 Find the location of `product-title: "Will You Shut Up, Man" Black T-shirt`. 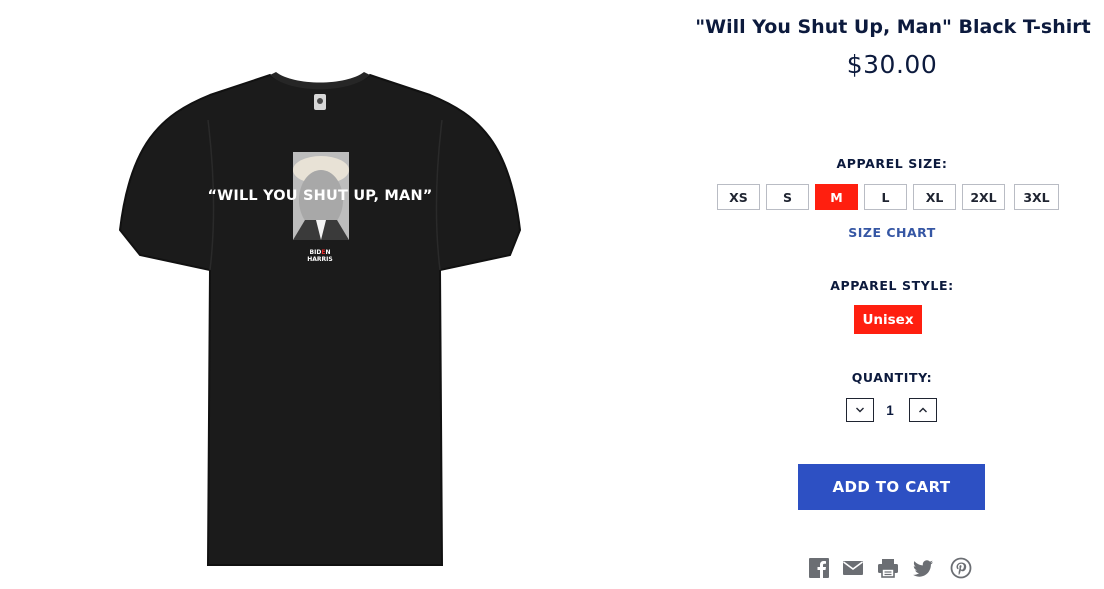

product-title: "Will You Shut Up, Man" Black T-shirt is located at coordinates (893, 27).